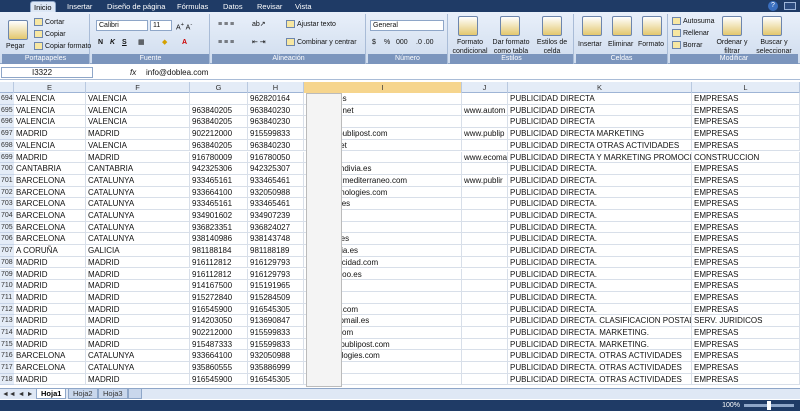  Describe the element at coordinates (485, 134) in the screenshot. I see `cell-j: www.publip` at that location.